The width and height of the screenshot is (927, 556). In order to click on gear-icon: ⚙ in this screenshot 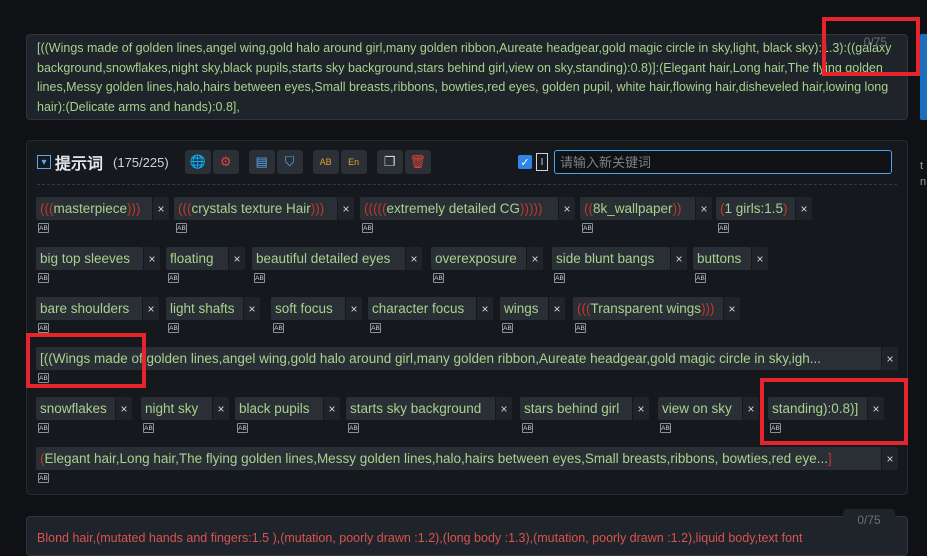, I will do `click(225, 162)`.